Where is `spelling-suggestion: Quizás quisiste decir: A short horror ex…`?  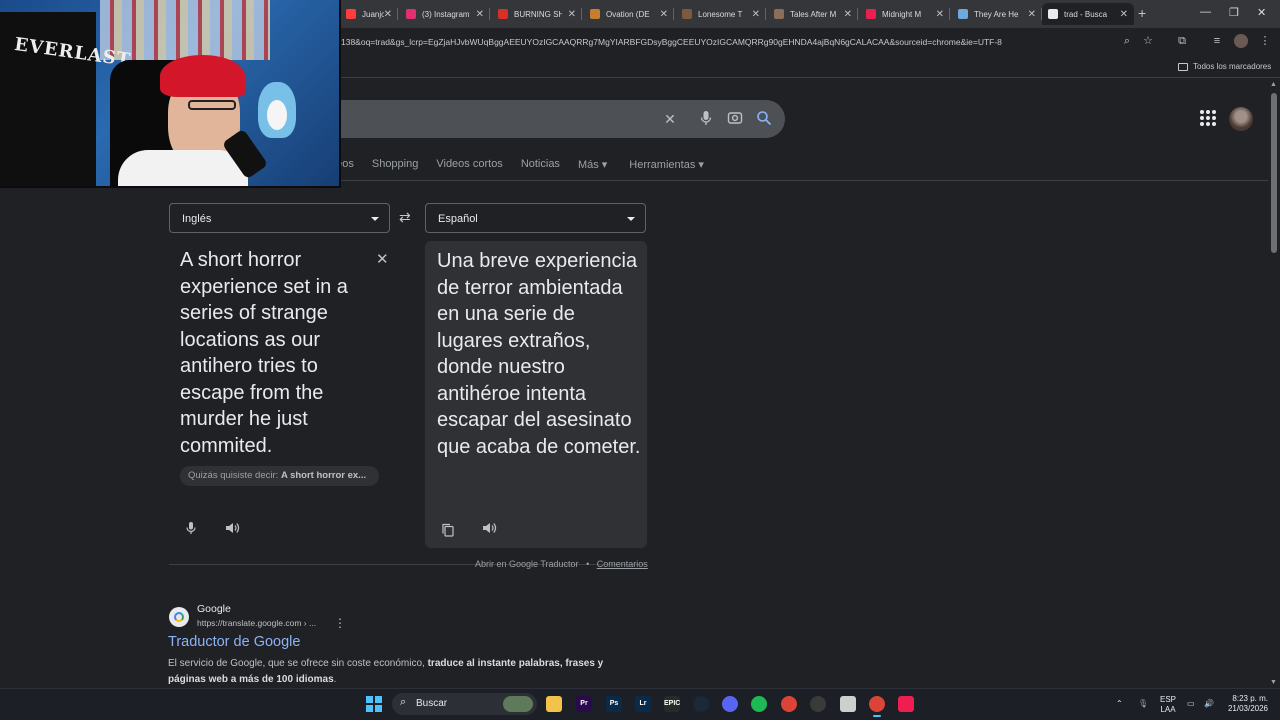 spelling-suggestion: Quizás quisiste decir: A short horror ex… is located at coordinates (279, 476).